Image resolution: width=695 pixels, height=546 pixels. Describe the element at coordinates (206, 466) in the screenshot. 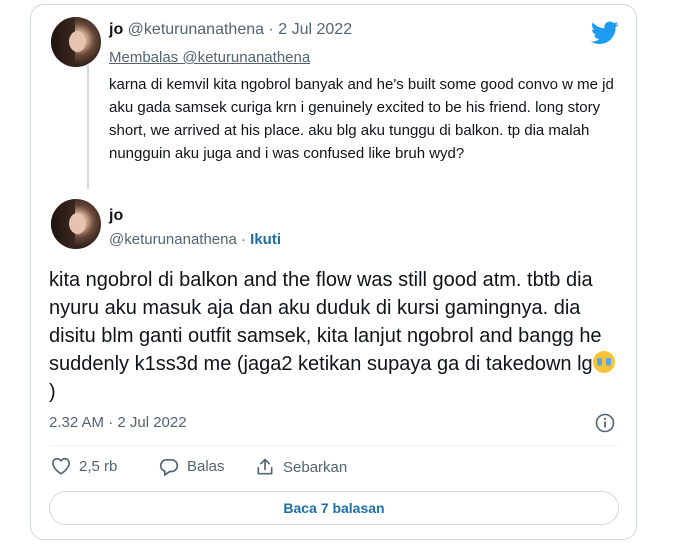

I see `reply-label: Balas` at that location.